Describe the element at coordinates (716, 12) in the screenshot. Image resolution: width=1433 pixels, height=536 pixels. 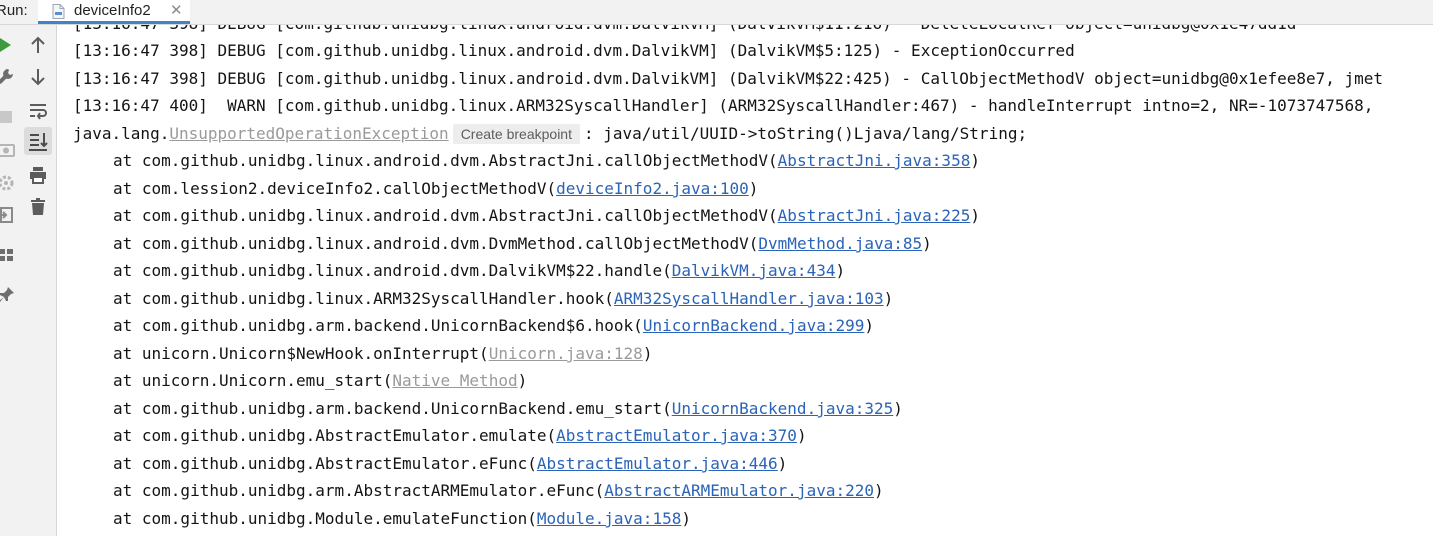
I see `run-tab-bar: Run: deviceInfo2 ✕` at that location.